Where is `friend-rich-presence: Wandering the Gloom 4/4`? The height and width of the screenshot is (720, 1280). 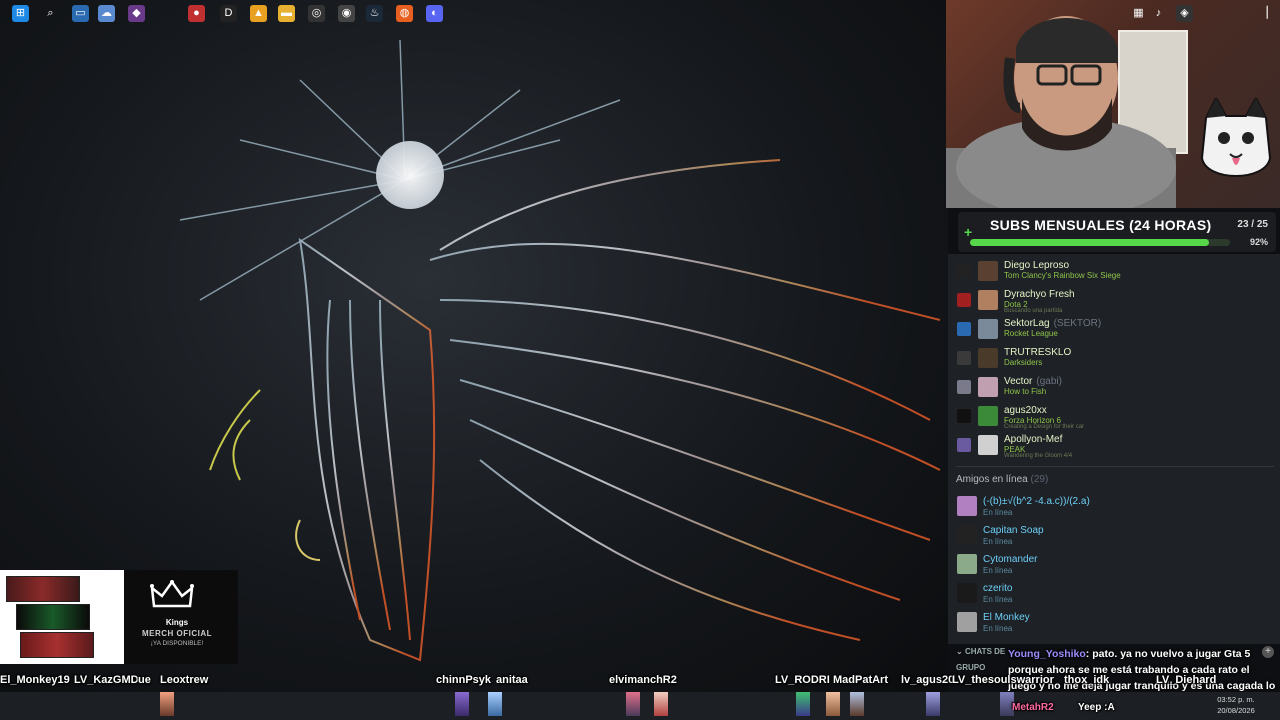 friend-rich-presence: Wandering the Gloom 4/4 is located at coordinates (1038, 456).